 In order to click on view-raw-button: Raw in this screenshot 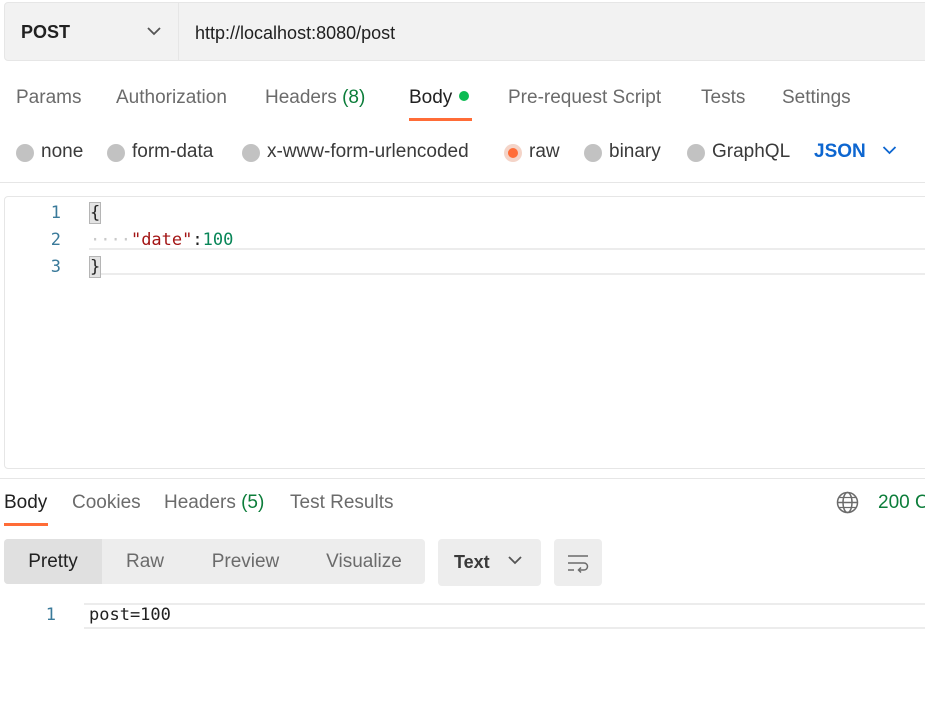, I will do `click(145, 561)`.